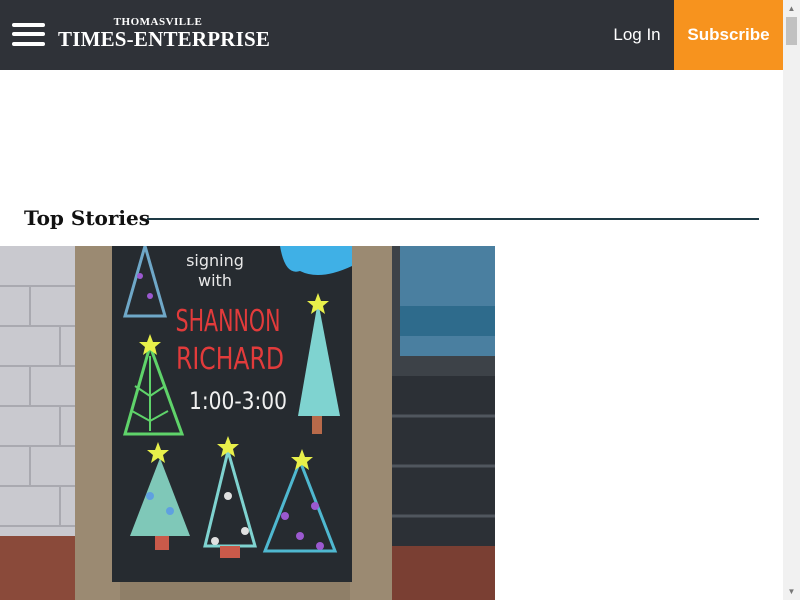  What do you see at coordinates (791, 300) in the screenshot?
I see `page-scrollbar: ▲ ▼` at bounding box center [791, 300].